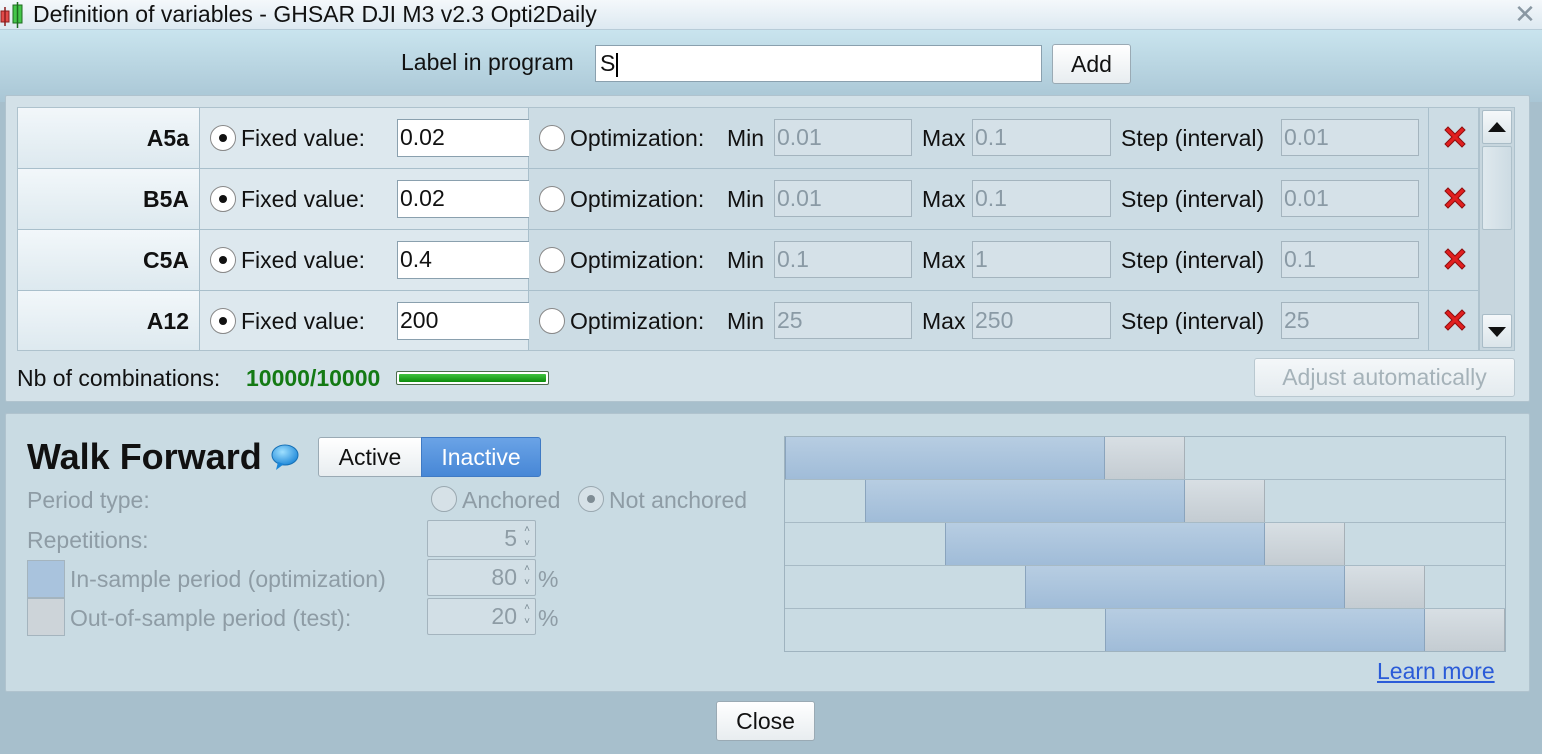 The height and width of the screenshot is (754, 1542). What do you see at coordinates (1350, 320) in the screenshot?
I see `step-input: 25` at bounding box center [1350, 320].